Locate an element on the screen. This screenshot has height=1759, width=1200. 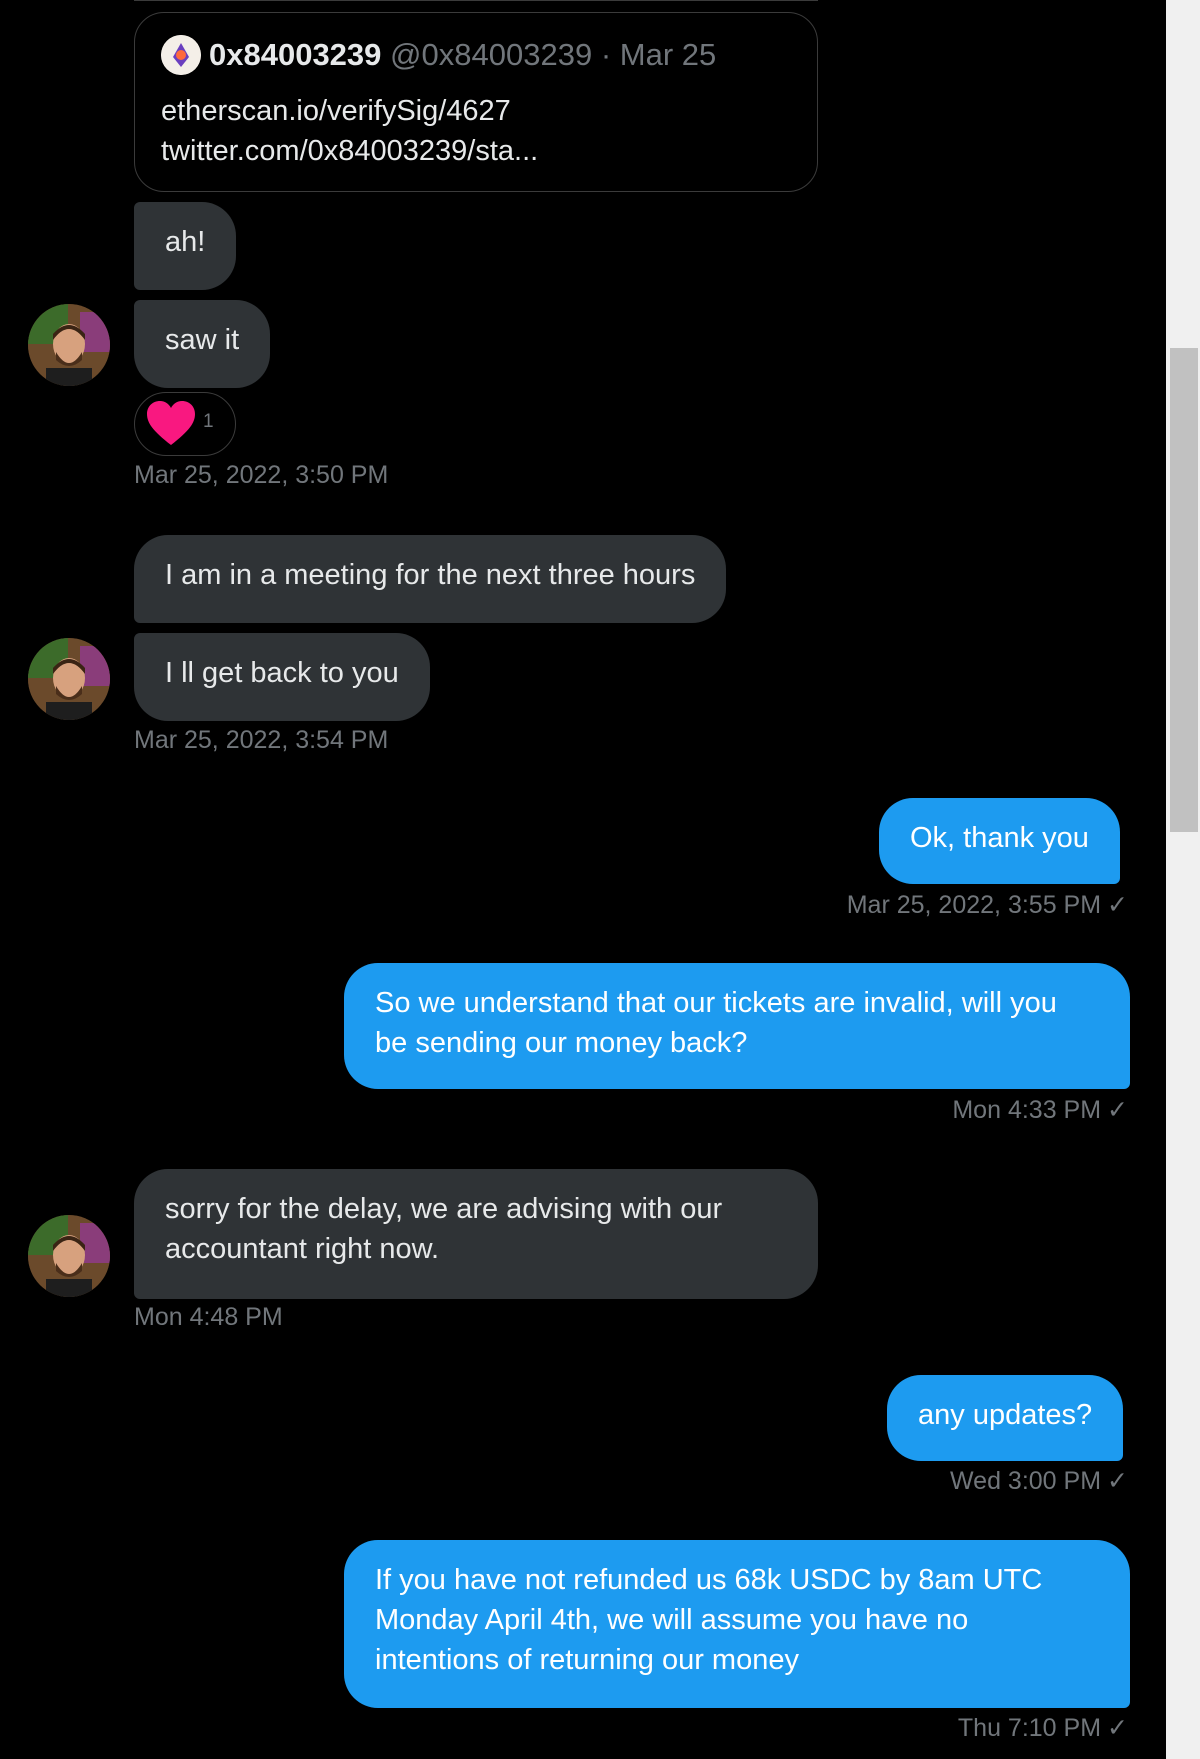
incoming-message: saw it is located at coordinates (202, 344).